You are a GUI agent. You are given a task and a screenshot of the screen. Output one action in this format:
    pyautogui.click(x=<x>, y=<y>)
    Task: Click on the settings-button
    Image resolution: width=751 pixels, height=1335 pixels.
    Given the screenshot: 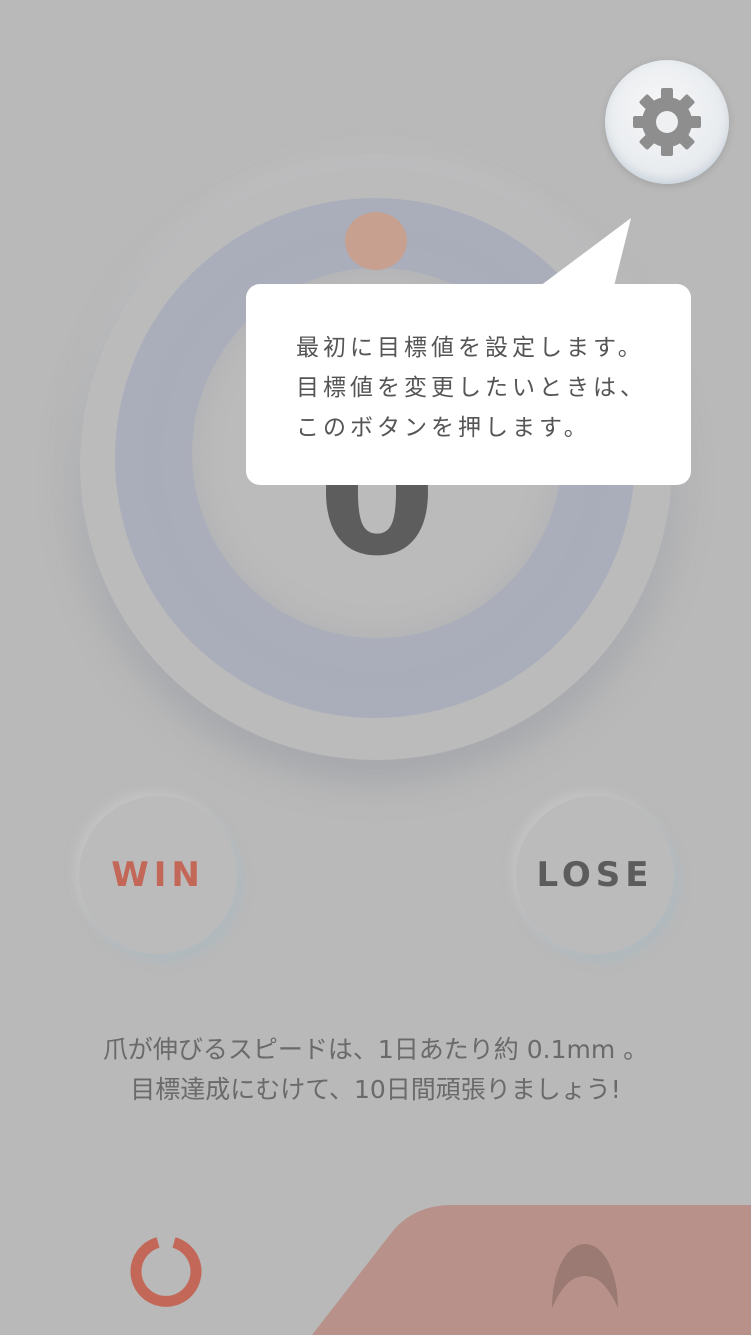 What is the action you would take?
    pyautogui.click(x=667, y=122)
    